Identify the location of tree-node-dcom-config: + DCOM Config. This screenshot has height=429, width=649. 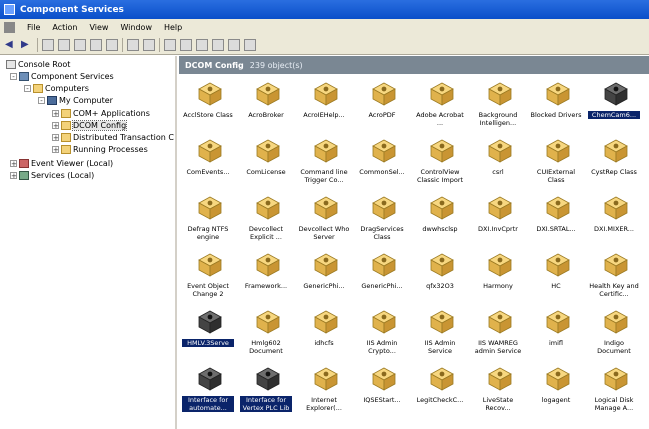
(90, 125).